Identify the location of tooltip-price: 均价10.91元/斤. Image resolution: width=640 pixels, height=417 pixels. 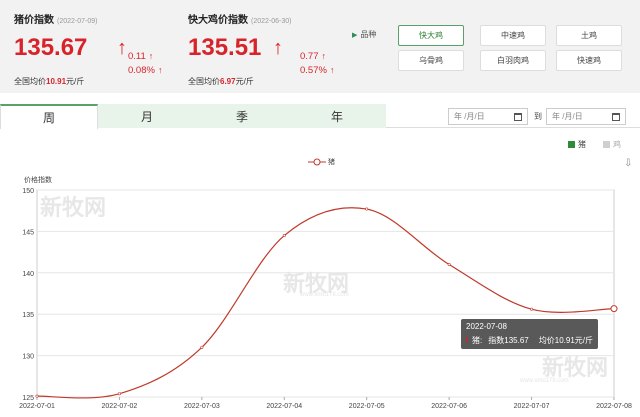
(565, 340).